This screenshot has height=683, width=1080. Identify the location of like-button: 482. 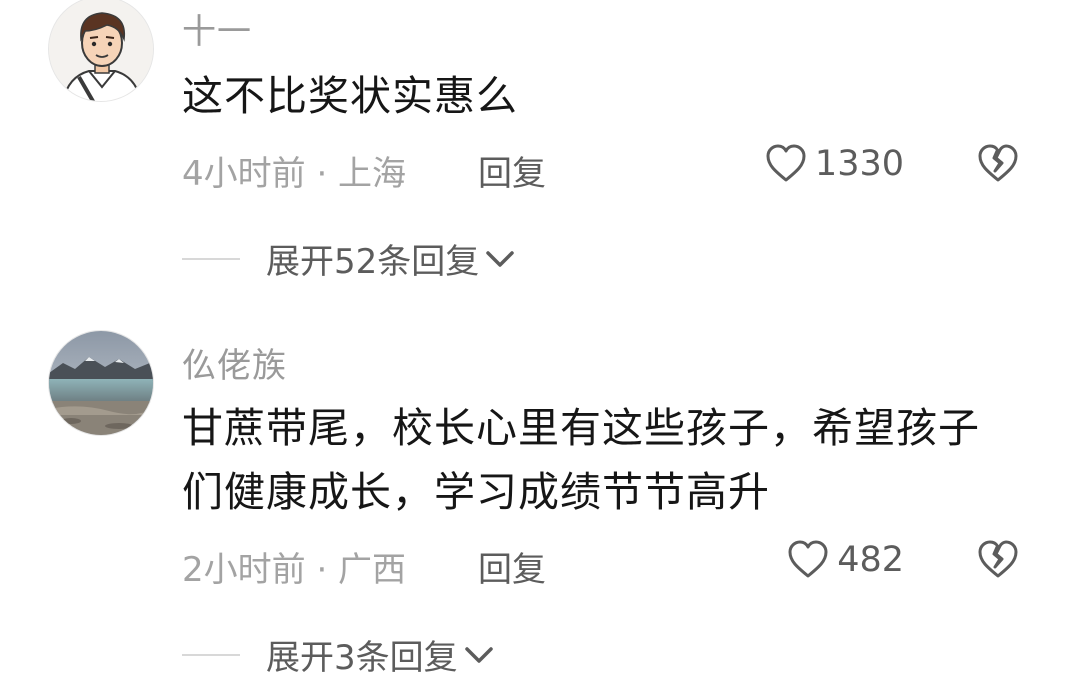
(845, 560).